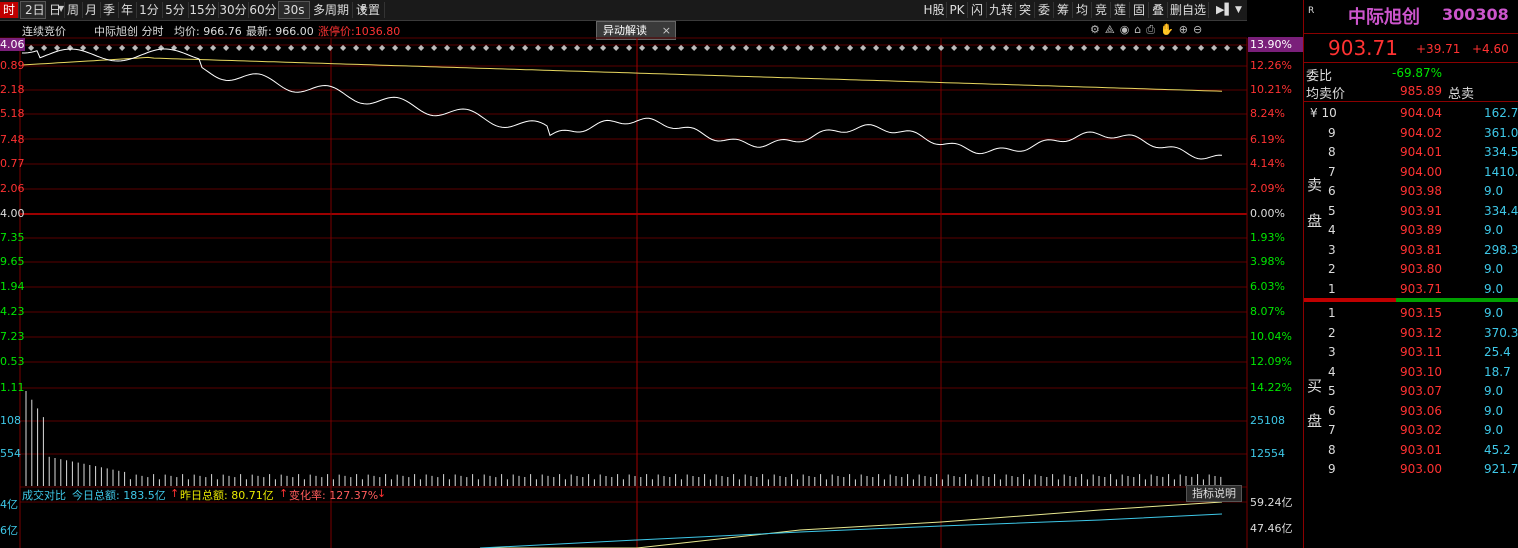 This screenshot has height=548, width=1518. I want to click on sell_levels-price: 903.80, so click(1421, 269).